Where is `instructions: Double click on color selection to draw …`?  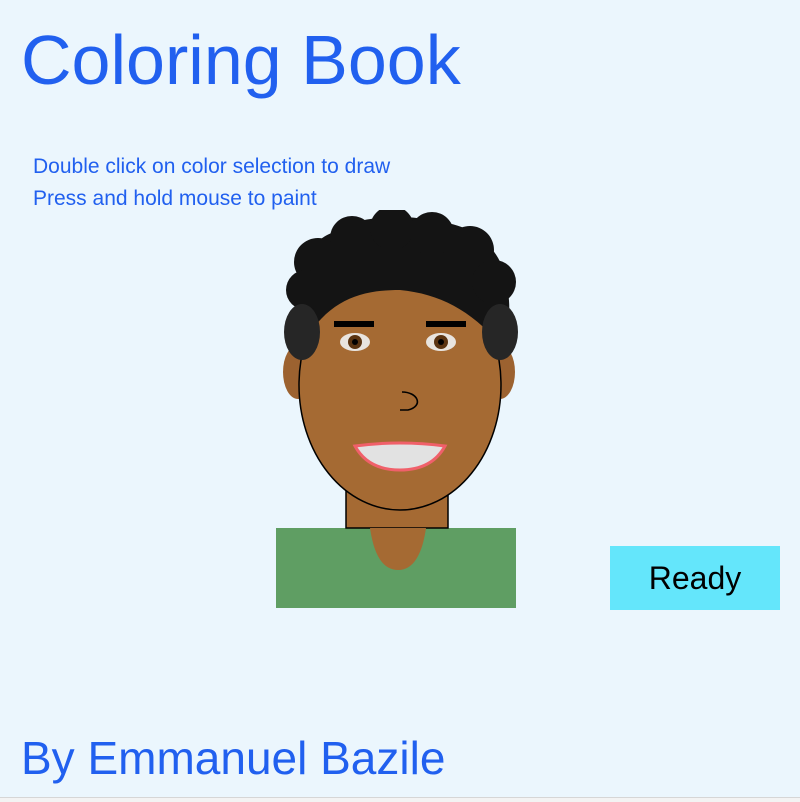
instructions: Double click on color selection to draw … is located at coordinates (211, 183).